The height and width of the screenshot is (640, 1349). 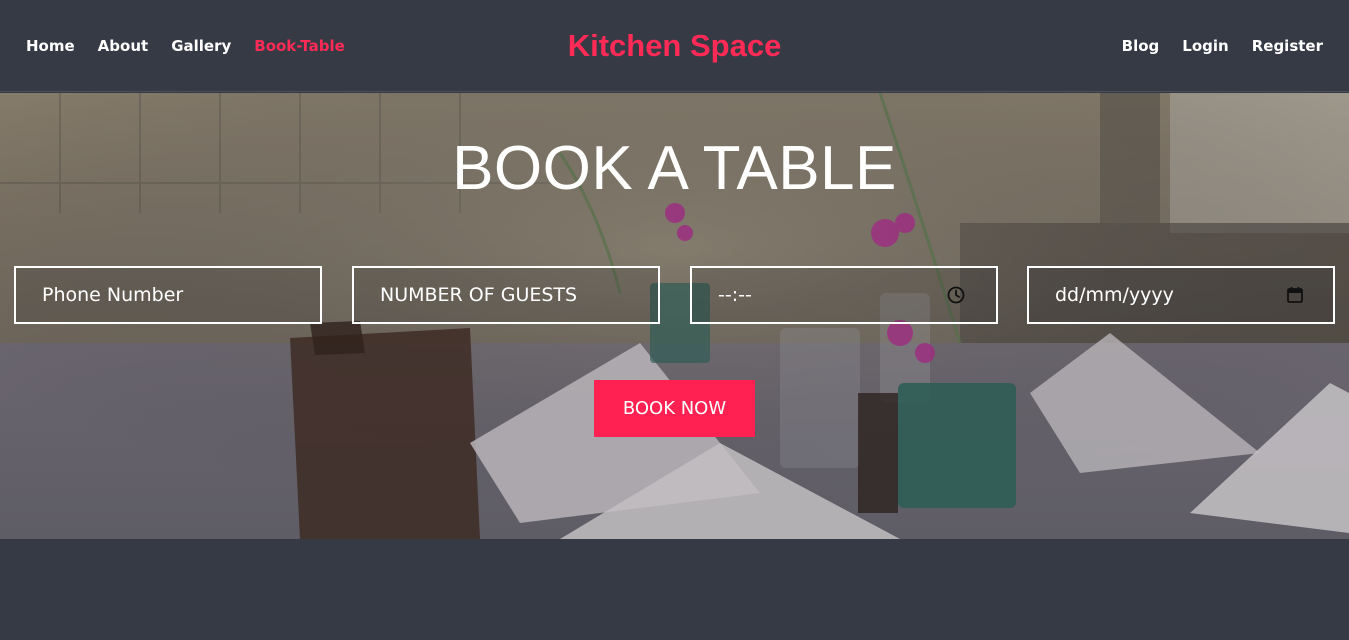 I want to click on nav-left: Home About Gallery Book-Table, so click(x=197, y=46).